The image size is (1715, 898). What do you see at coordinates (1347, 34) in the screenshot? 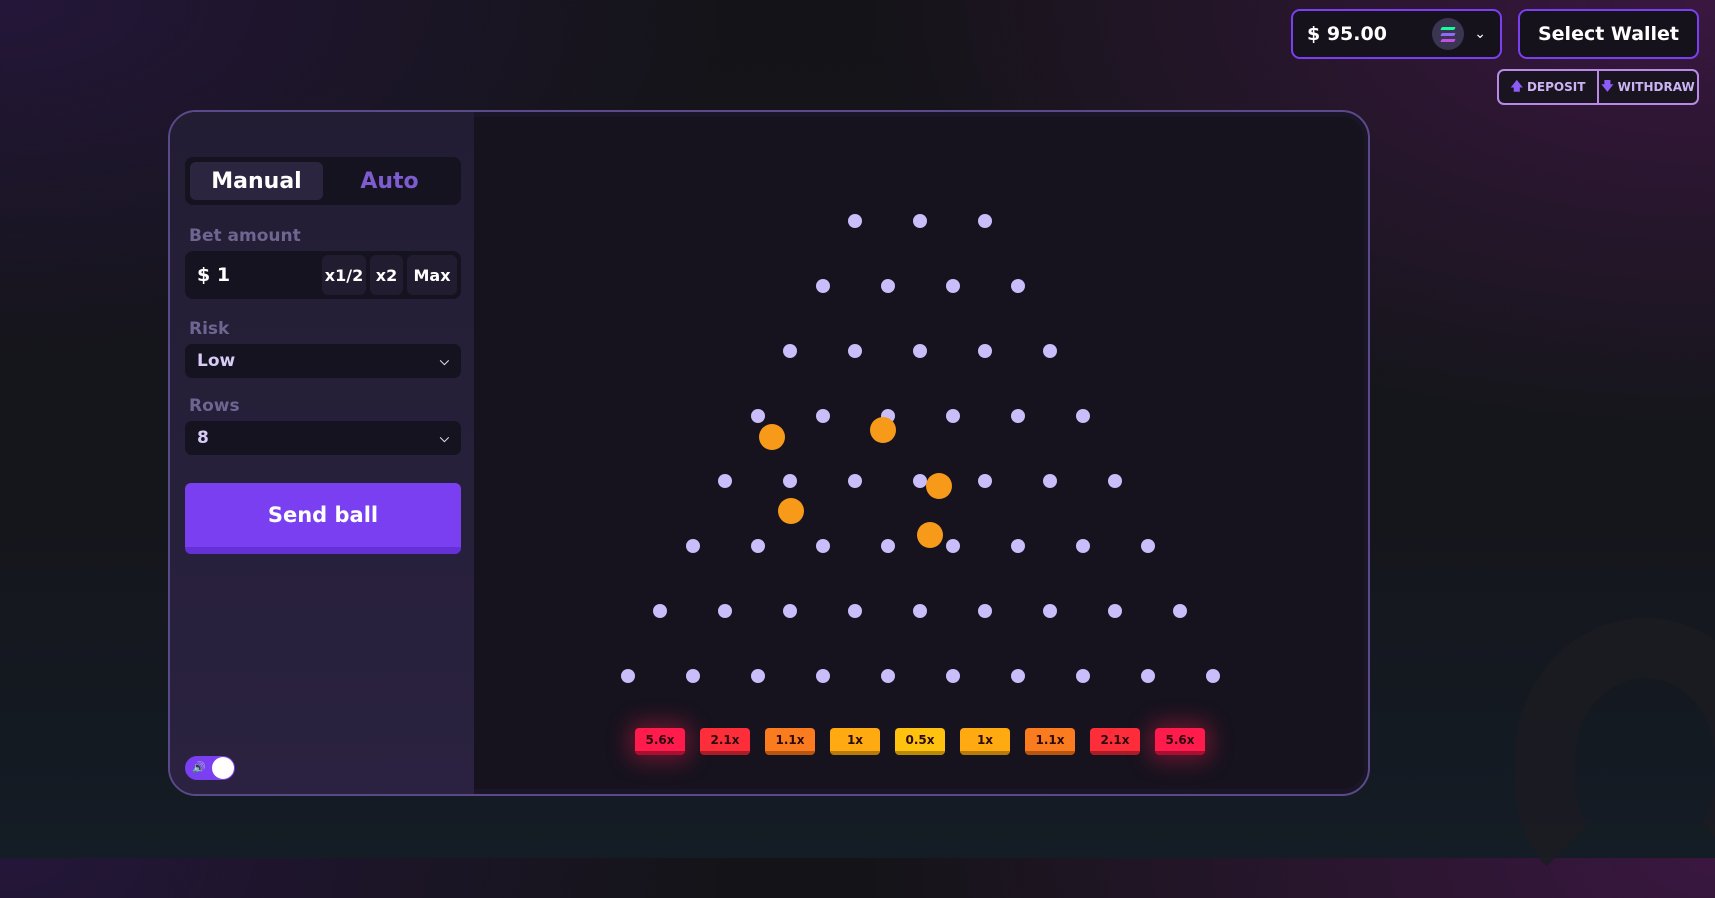
I see `balance-amount: $ 95.00` at bounding box center [1347, 34].